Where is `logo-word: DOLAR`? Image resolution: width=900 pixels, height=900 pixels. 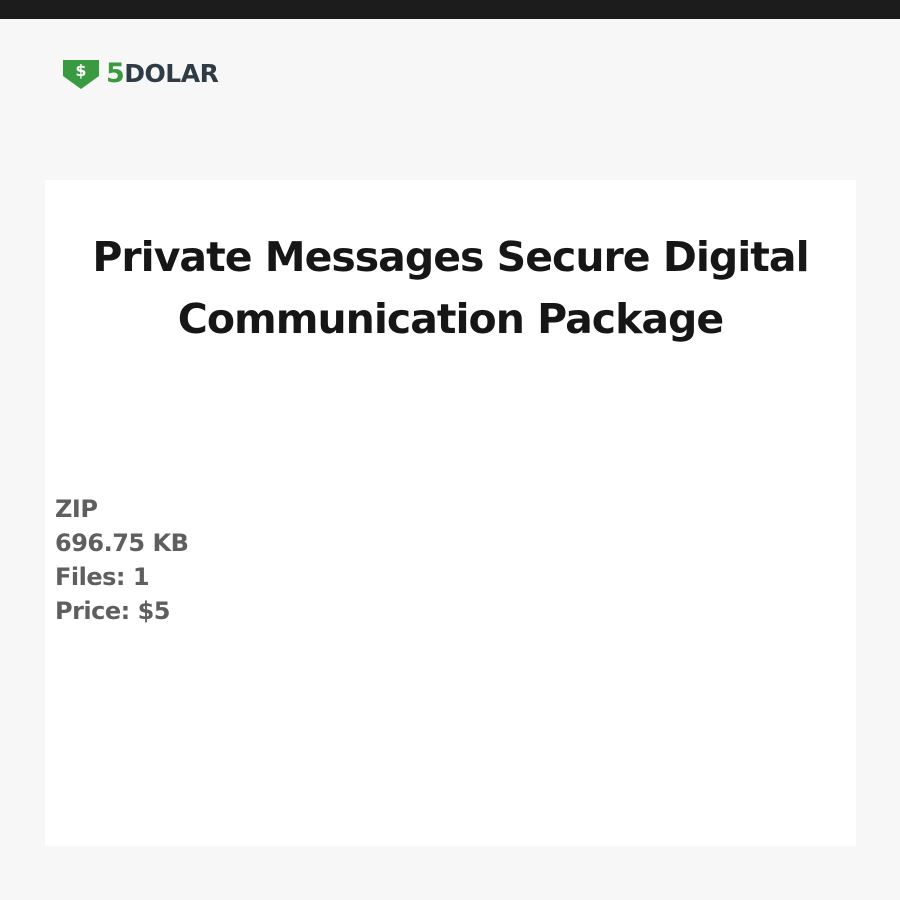
logo-word: DOLAR is located at coordinates (171, 73).